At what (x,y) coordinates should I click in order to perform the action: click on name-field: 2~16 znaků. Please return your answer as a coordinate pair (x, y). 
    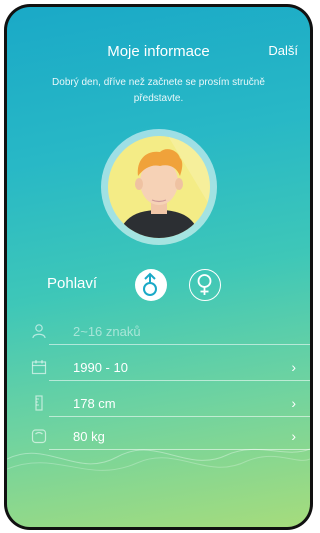
    Looking at the image, I should click on (158, 331).